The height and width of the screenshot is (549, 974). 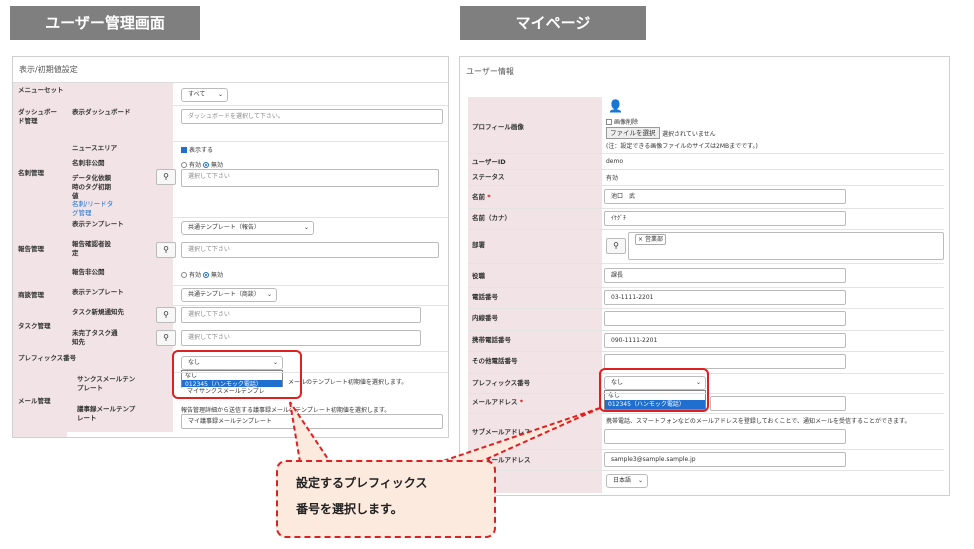 I want to click on report-confirm-input: 選択して下さい, so click(x=310, y=250).